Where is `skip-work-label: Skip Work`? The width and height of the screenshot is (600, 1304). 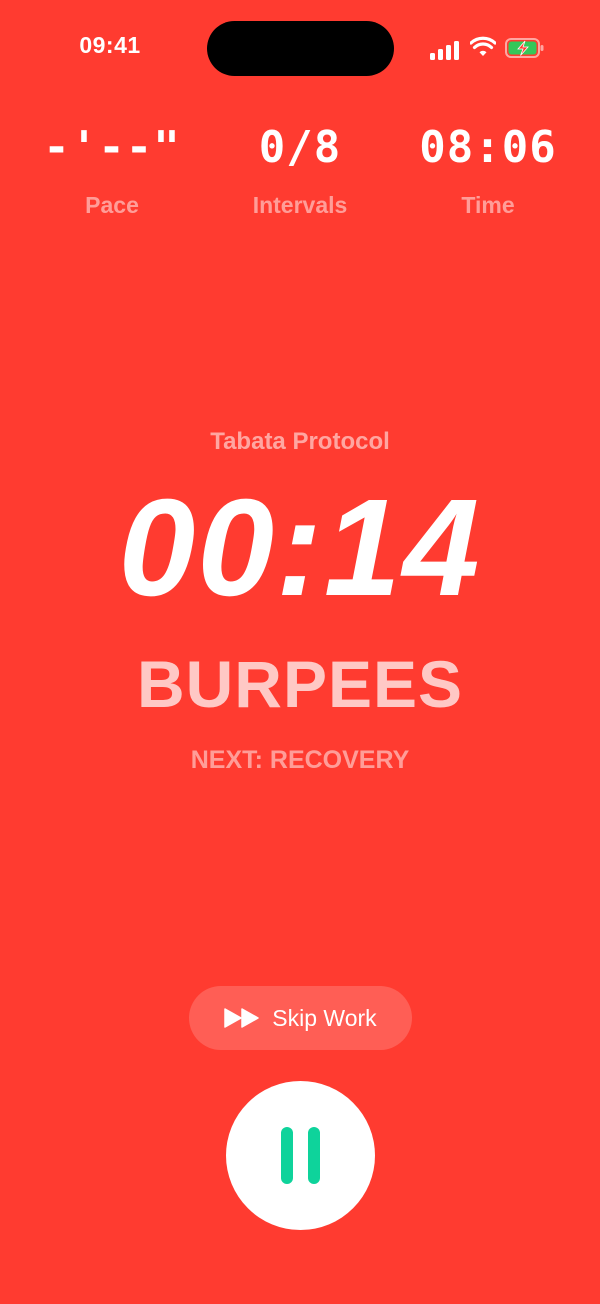 skip-work-label: Skip Work is located at coordinates (324, 1017).